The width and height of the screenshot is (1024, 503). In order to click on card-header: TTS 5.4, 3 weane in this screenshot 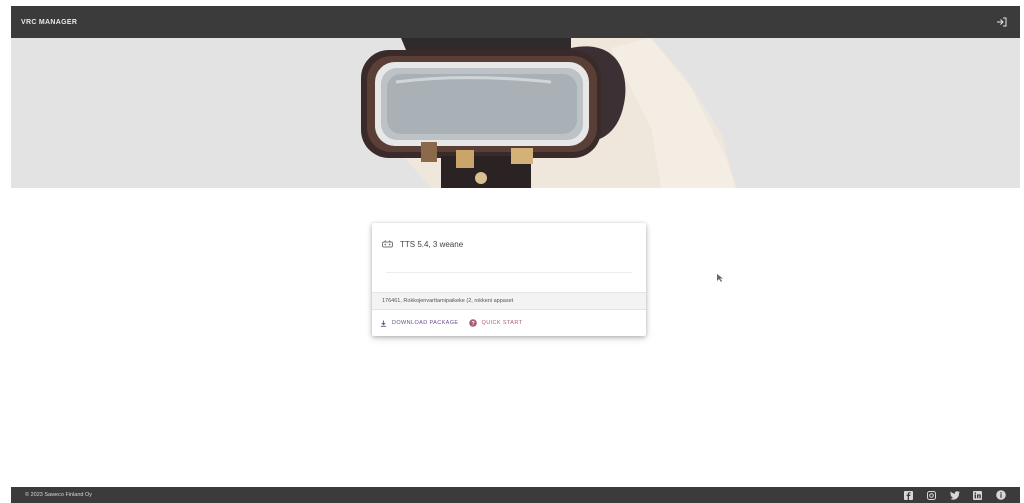, I will do `click(422, 244)`.